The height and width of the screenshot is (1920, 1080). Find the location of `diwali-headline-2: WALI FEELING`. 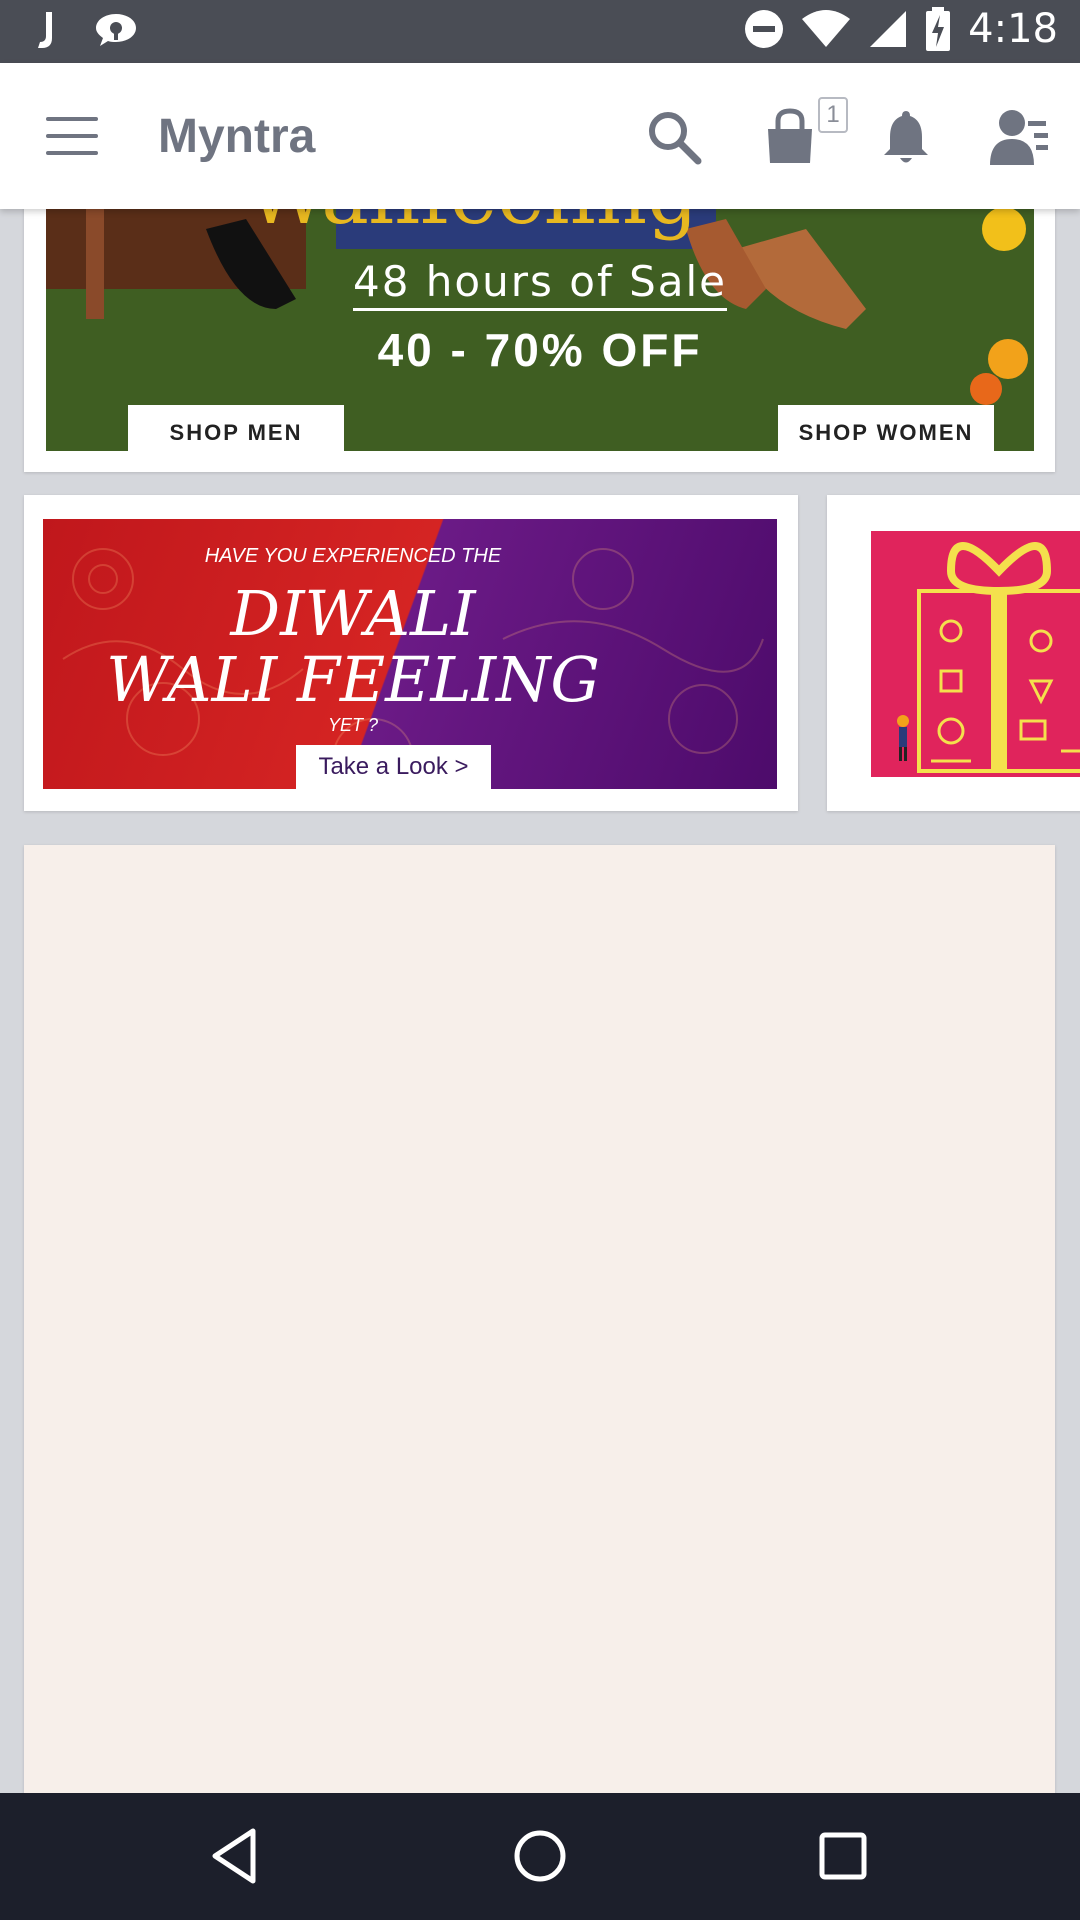

diwali-headline-2: WALI FEELING is located at coordinates (353, 679).